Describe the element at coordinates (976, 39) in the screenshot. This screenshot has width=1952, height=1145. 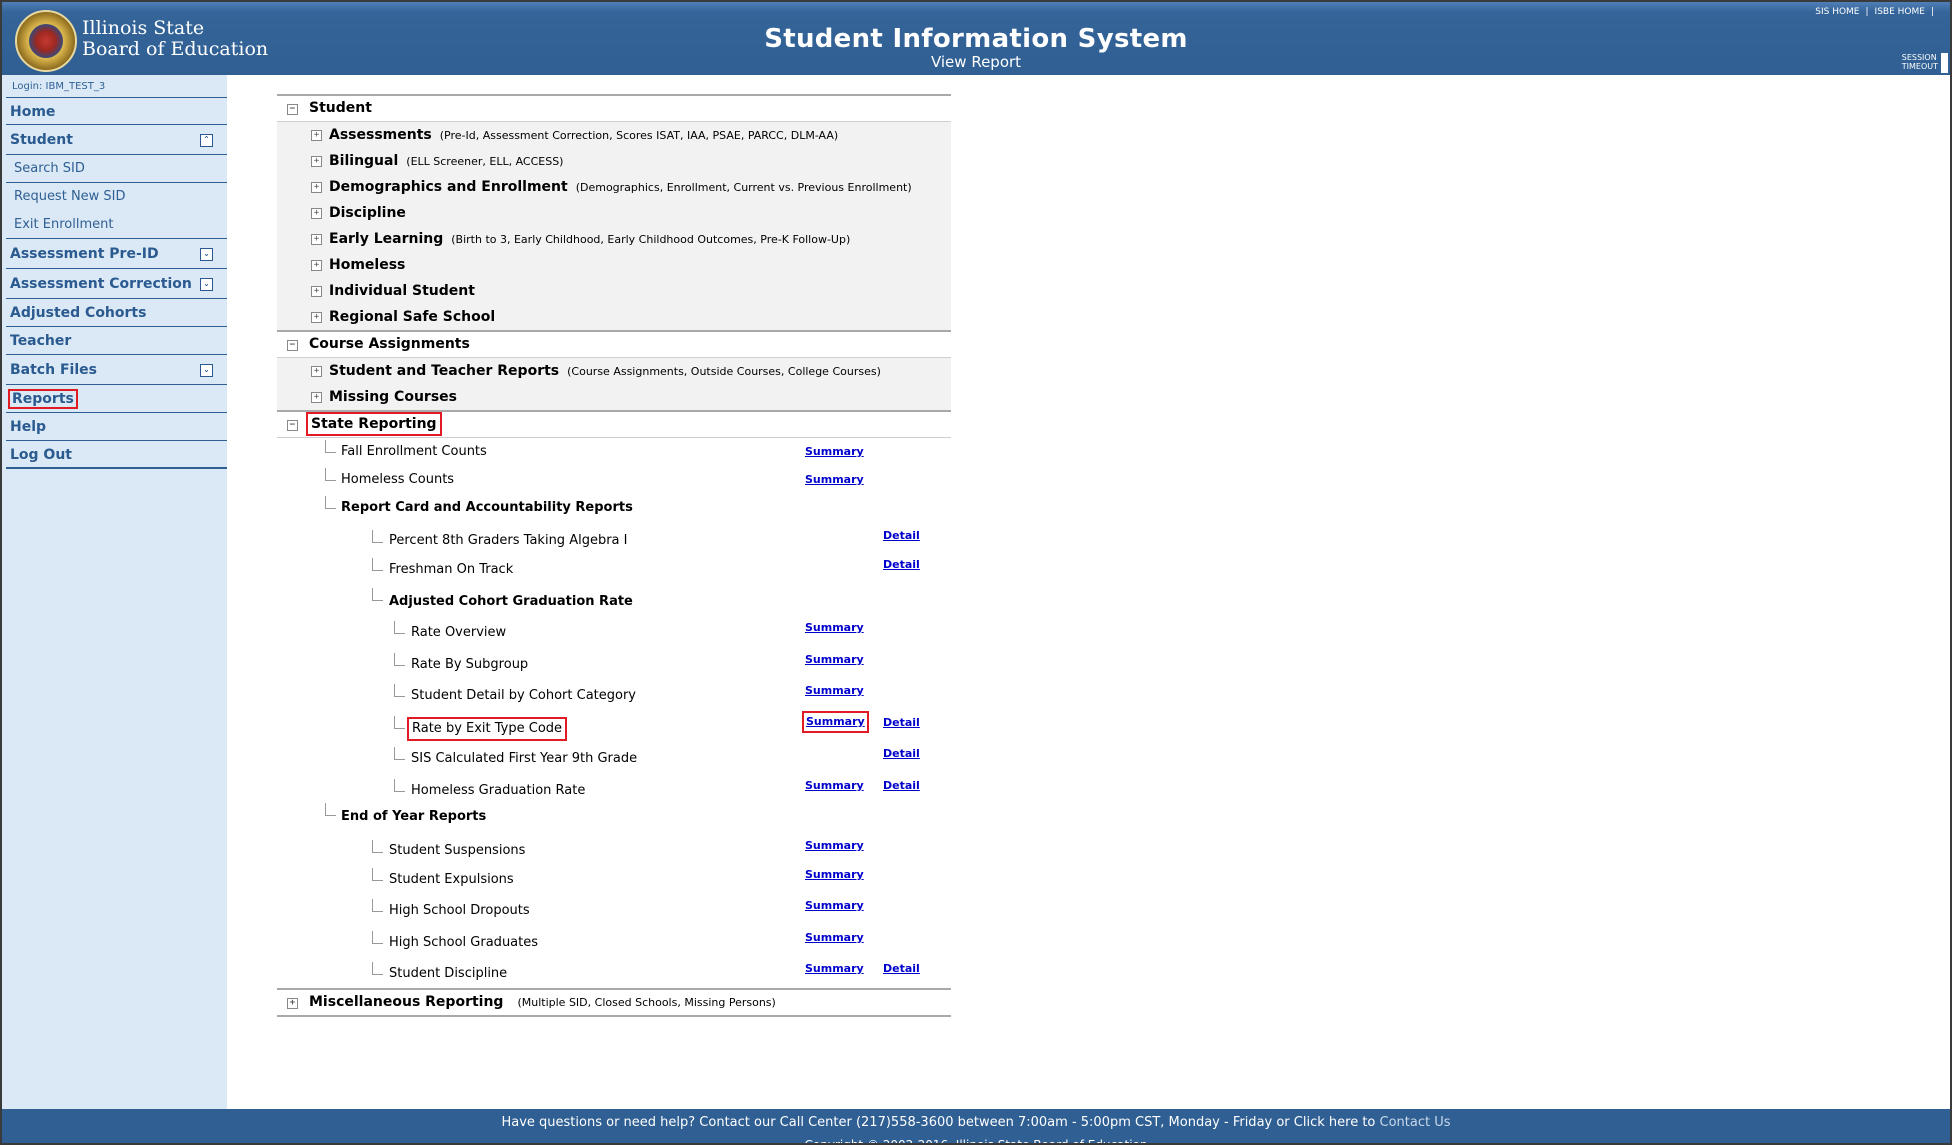
I see `page-title: Student Information System` at that location.